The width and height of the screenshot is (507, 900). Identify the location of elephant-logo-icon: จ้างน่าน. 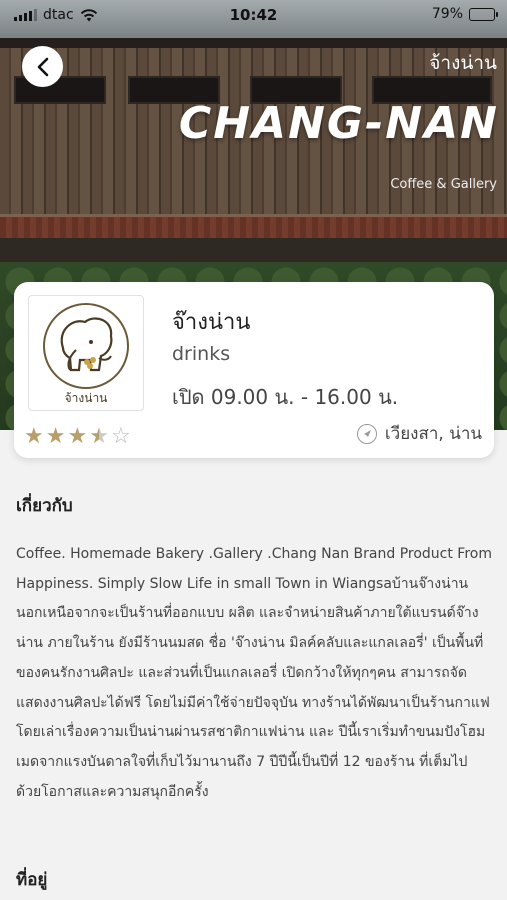
(86, 354).